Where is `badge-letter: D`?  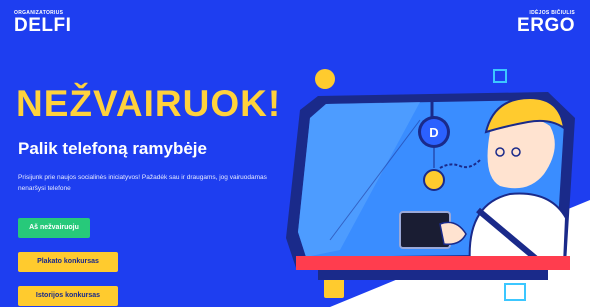 badge-letter: D is located at coordinates (433, 132).